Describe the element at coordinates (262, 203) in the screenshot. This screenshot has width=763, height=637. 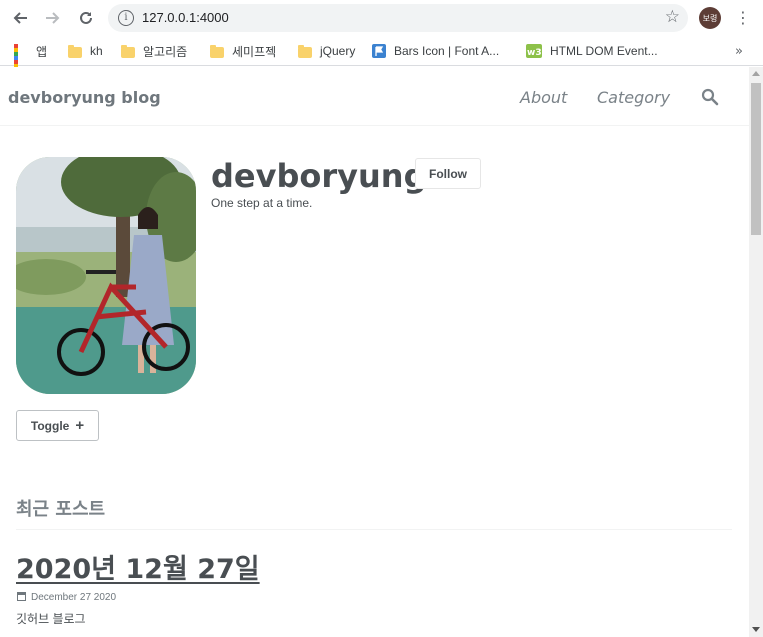
I see `author-bio: One step at a time.` at that location.